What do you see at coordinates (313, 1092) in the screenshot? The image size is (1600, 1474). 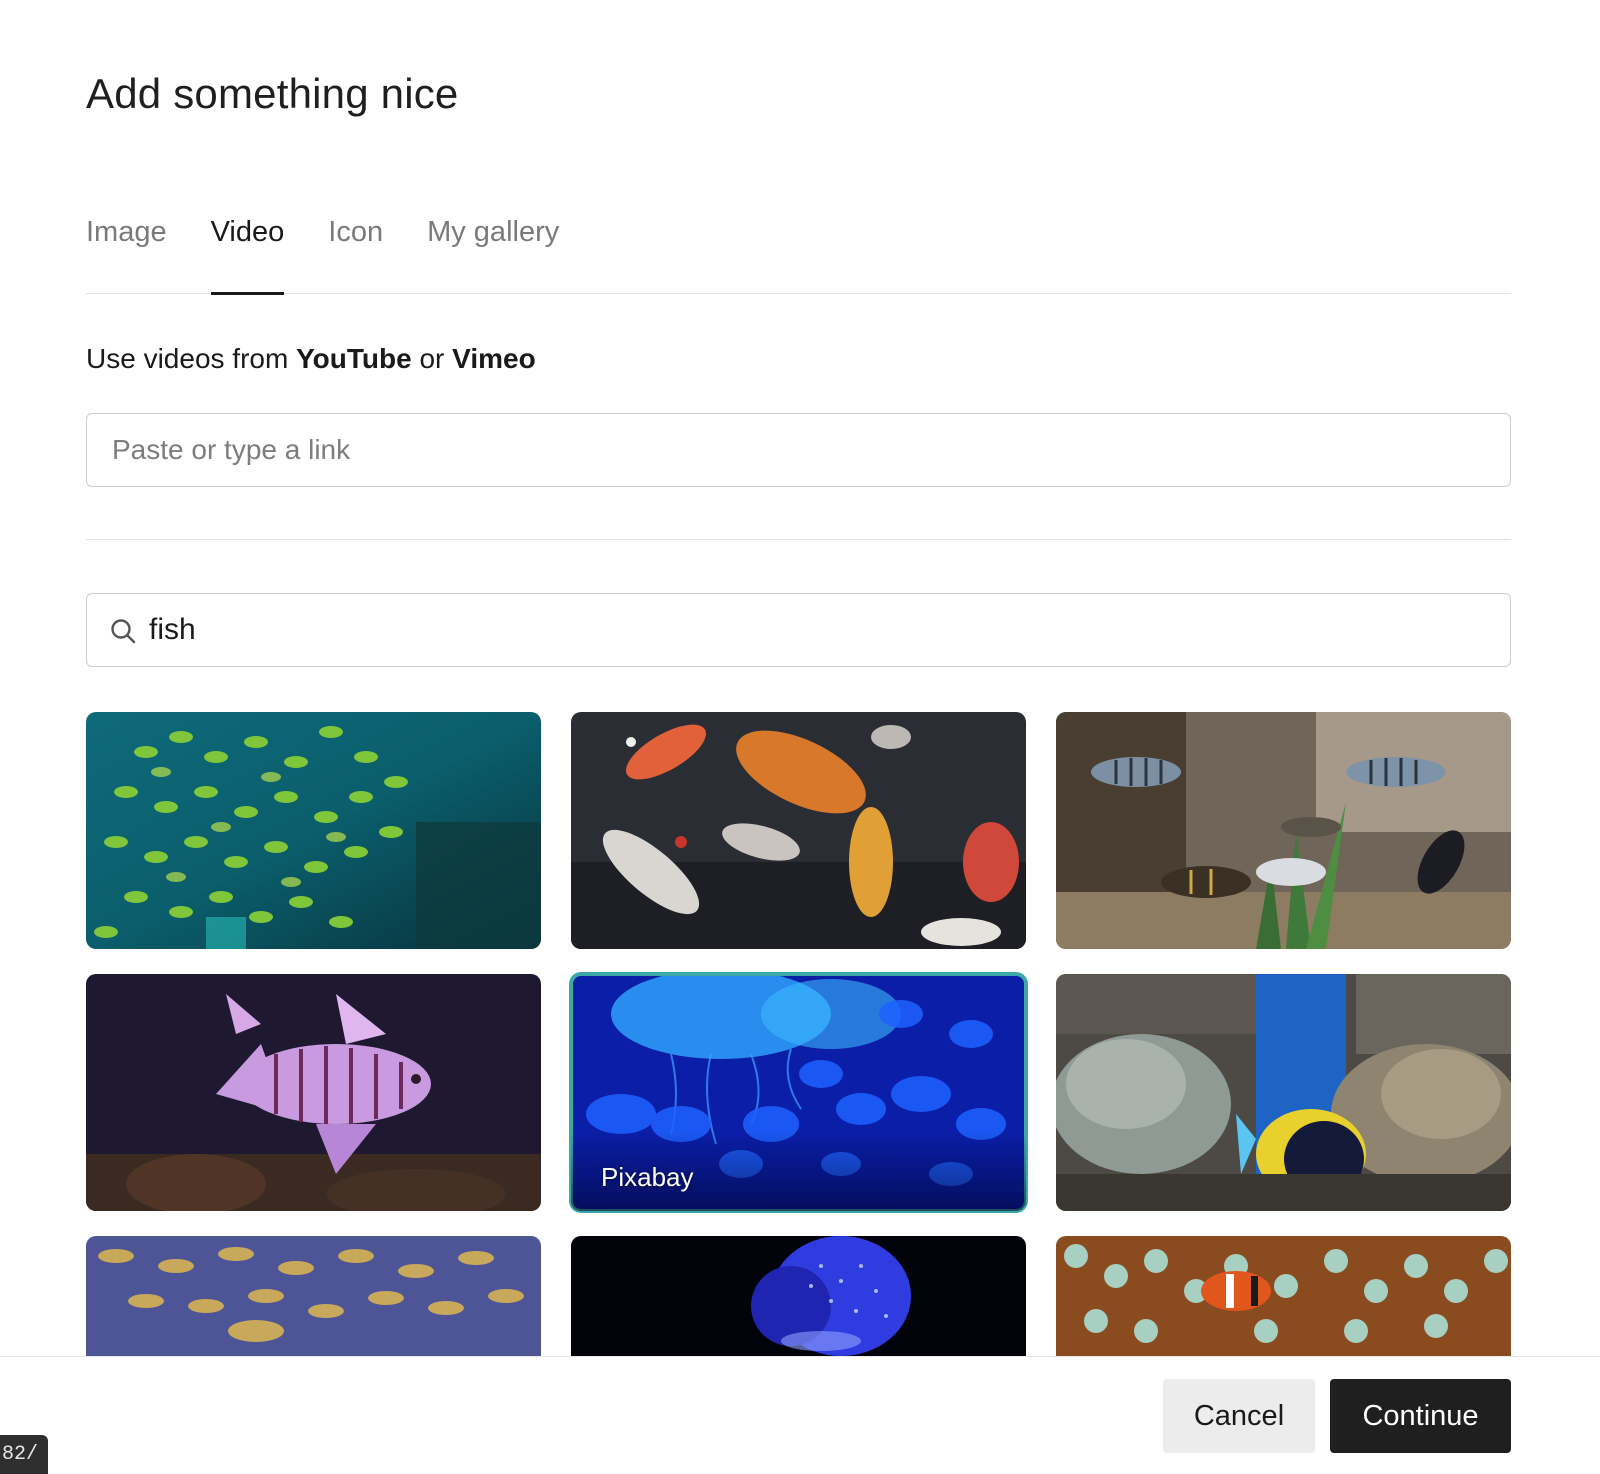 I see `video-thumb-lionfish` at bounding box center [313, 1092].